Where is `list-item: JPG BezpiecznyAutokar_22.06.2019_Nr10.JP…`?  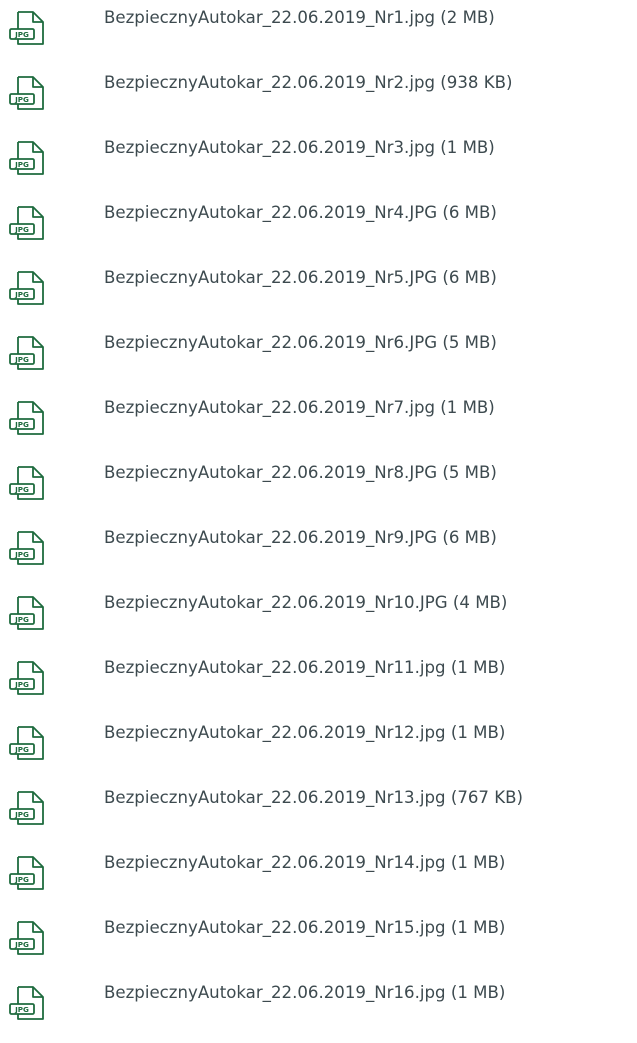 list-item: JPG BezpiecznyAutokar_22.06.2019_Nr10.JP… is located at coordinates (318, 617).